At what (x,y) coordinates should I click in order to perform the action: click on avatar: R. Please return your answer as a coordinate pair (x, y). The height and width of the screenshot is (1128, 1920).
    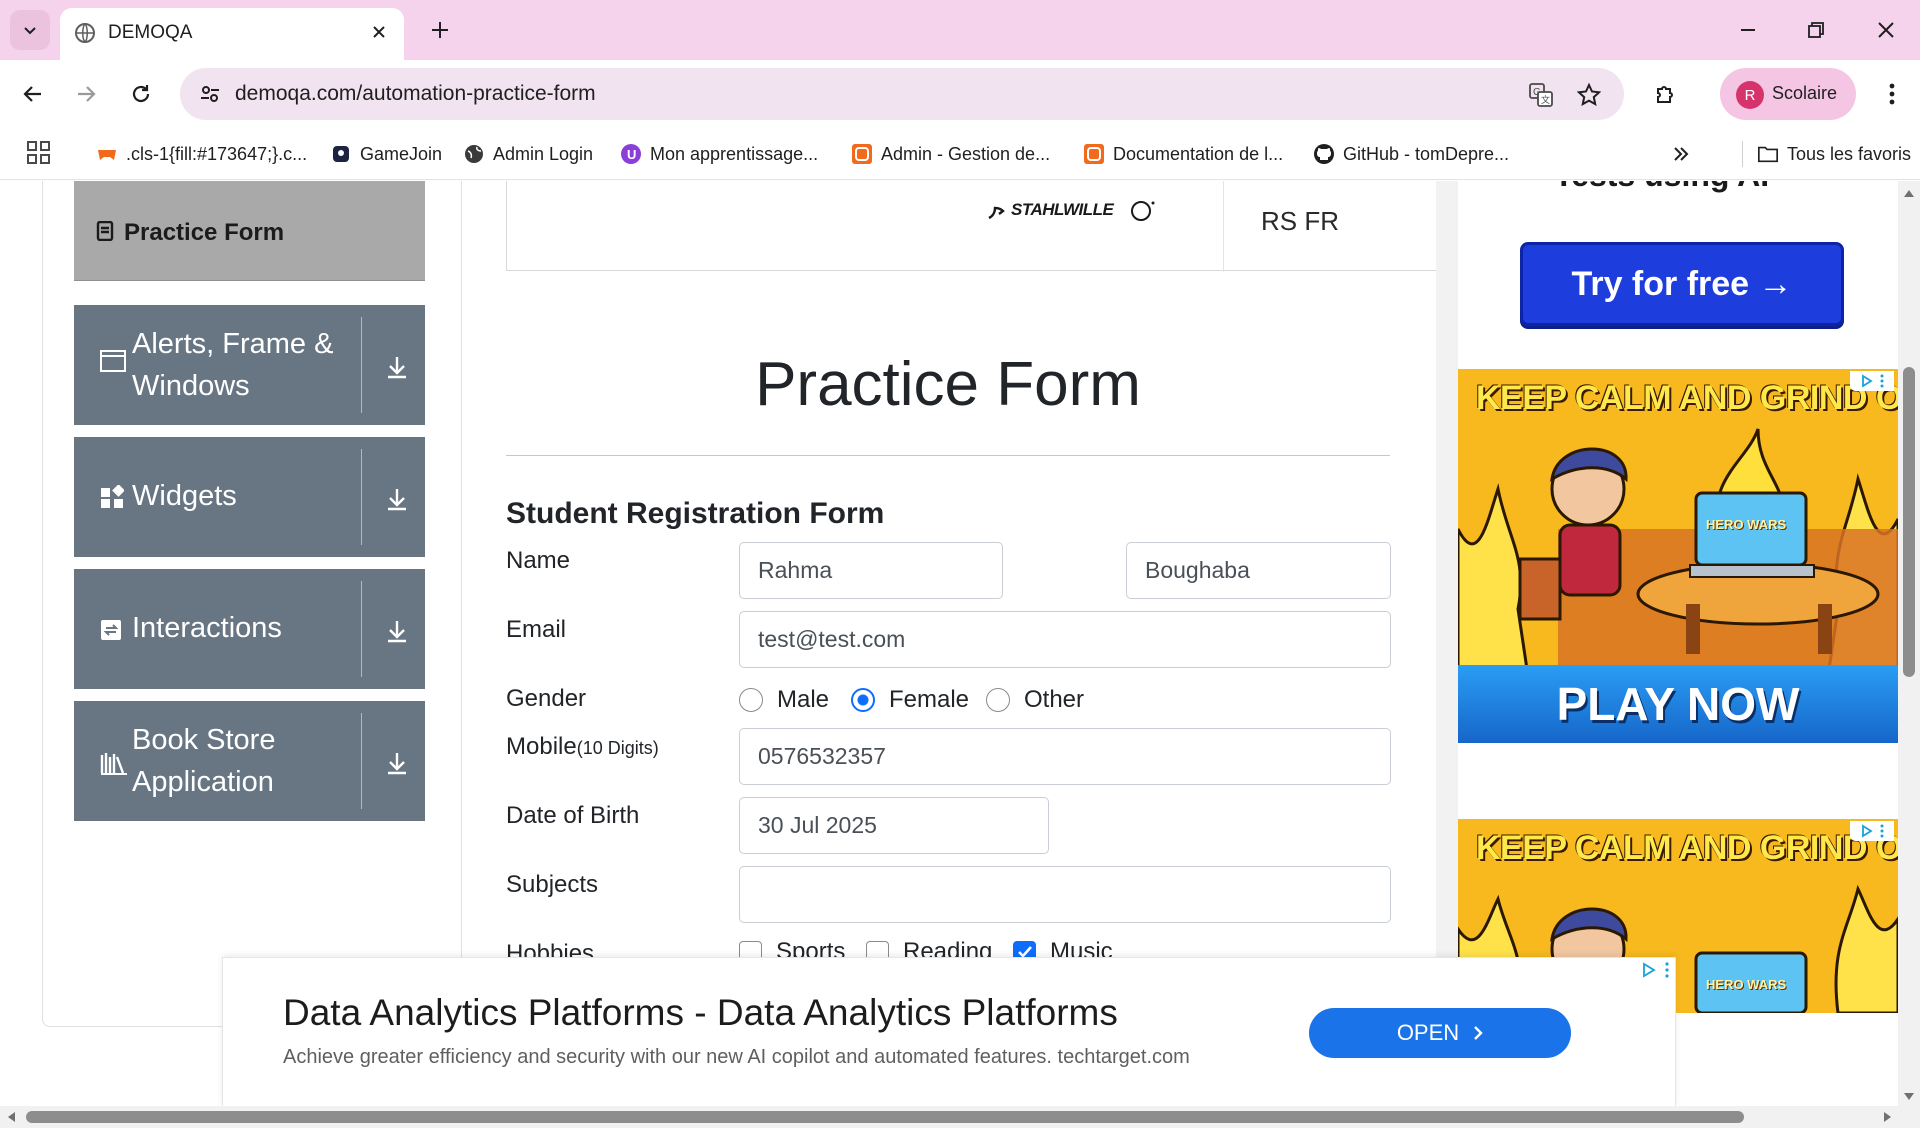
    Looking at the image, I should click on (1750, 95).